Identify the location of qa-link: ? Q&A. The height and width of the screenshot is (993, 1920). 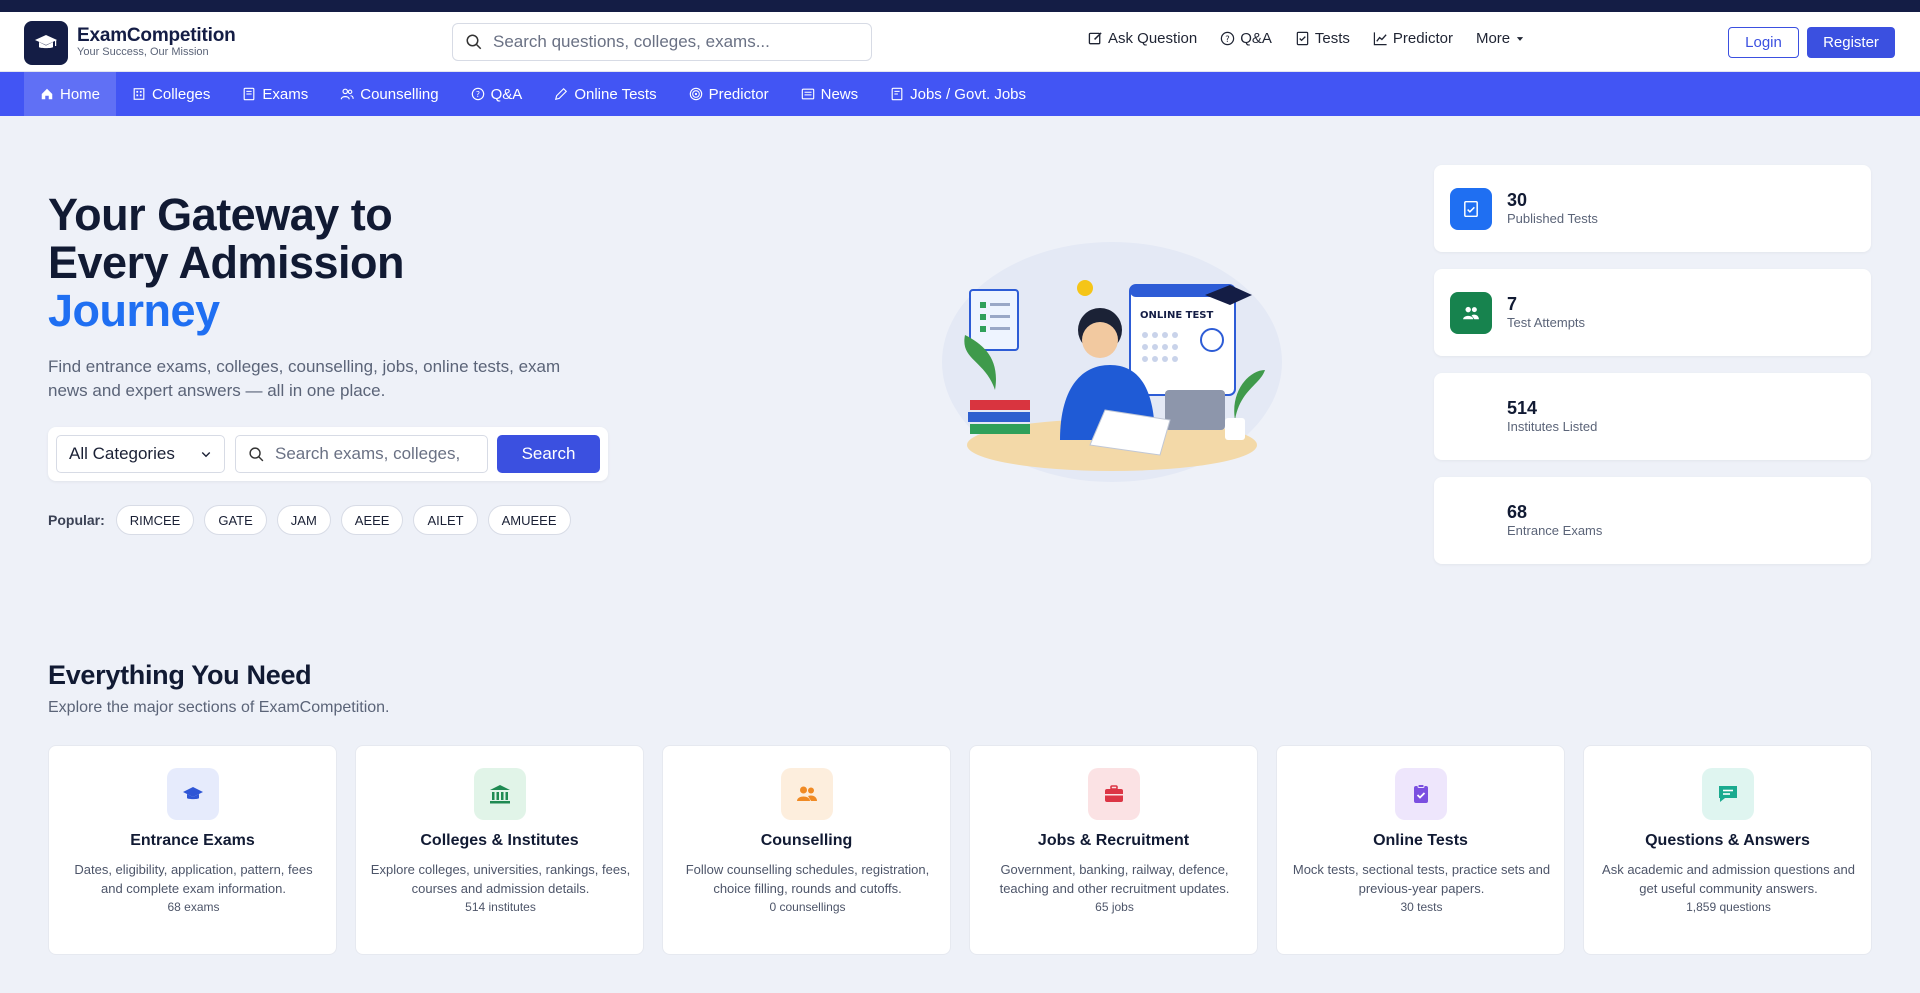
(1246, 38).